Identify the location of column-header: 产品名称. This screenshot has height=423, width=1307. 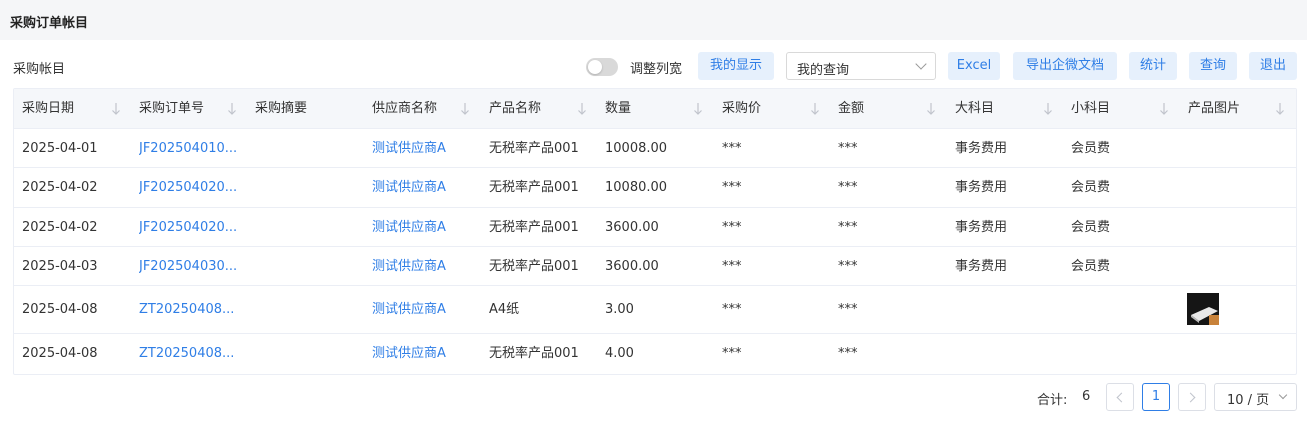
(515, 108).